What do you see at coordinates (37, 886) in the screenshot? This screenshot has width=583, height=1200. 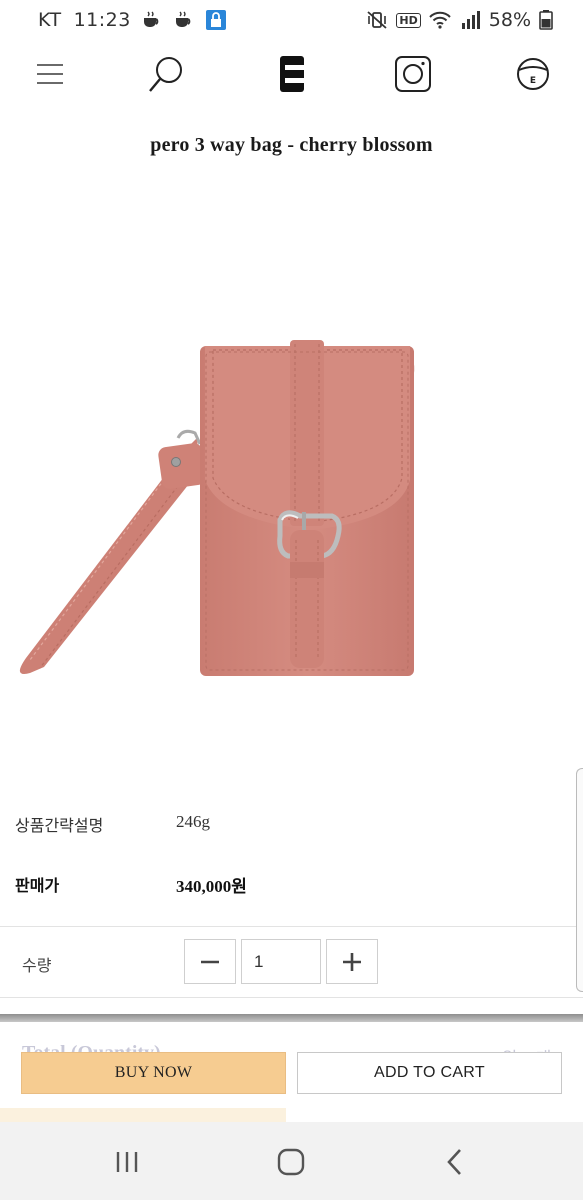 I see `price-label: 판매가` at bounding box center [37, 886].